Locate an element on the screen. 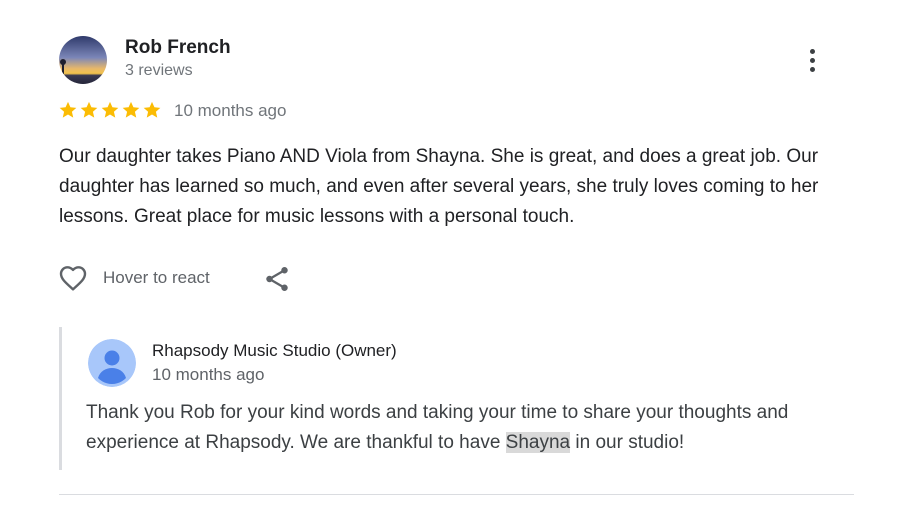 Image resolution: width=919 pixels, height=529 pixels. star-rating is located at coordinates (110, 111).